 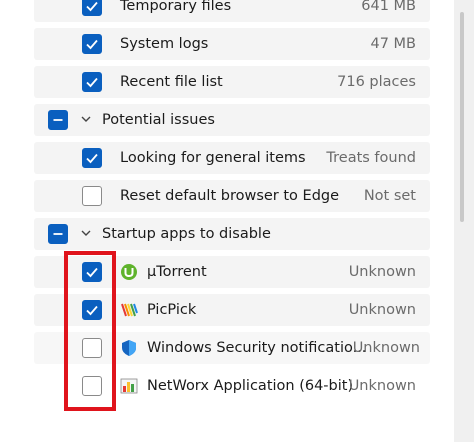 What do you see at coordinates (186, 234) in the screenshot?
I see `group-label: Startup apps to disable` at bounding box center [186, 234].